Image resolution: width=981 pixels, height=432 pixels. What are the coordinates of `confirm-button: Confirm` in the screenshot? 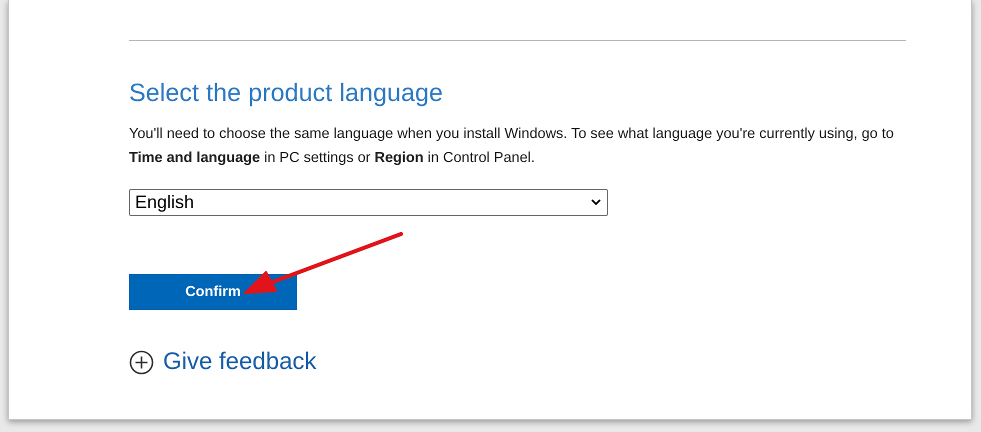 It's located at (213, 292).